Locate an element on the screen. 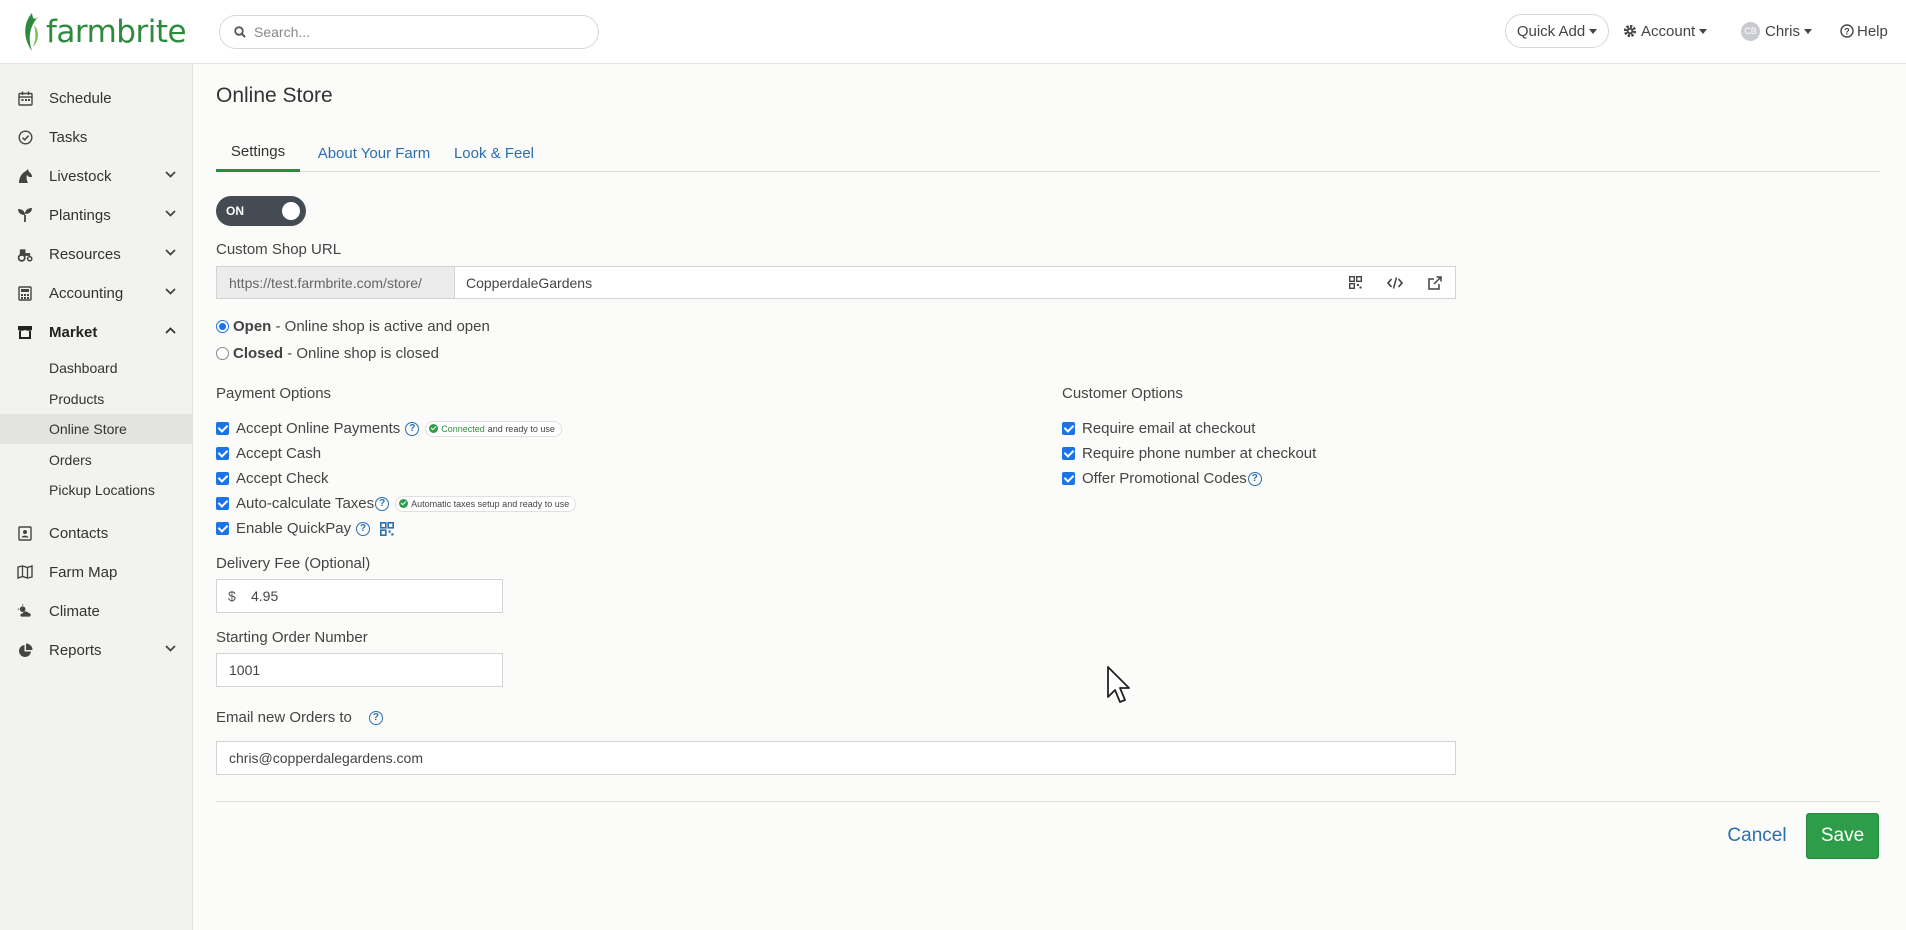 The width and height of the screenshot is (1906, 930). save-button: Save is located at coordinates (1842, 836).